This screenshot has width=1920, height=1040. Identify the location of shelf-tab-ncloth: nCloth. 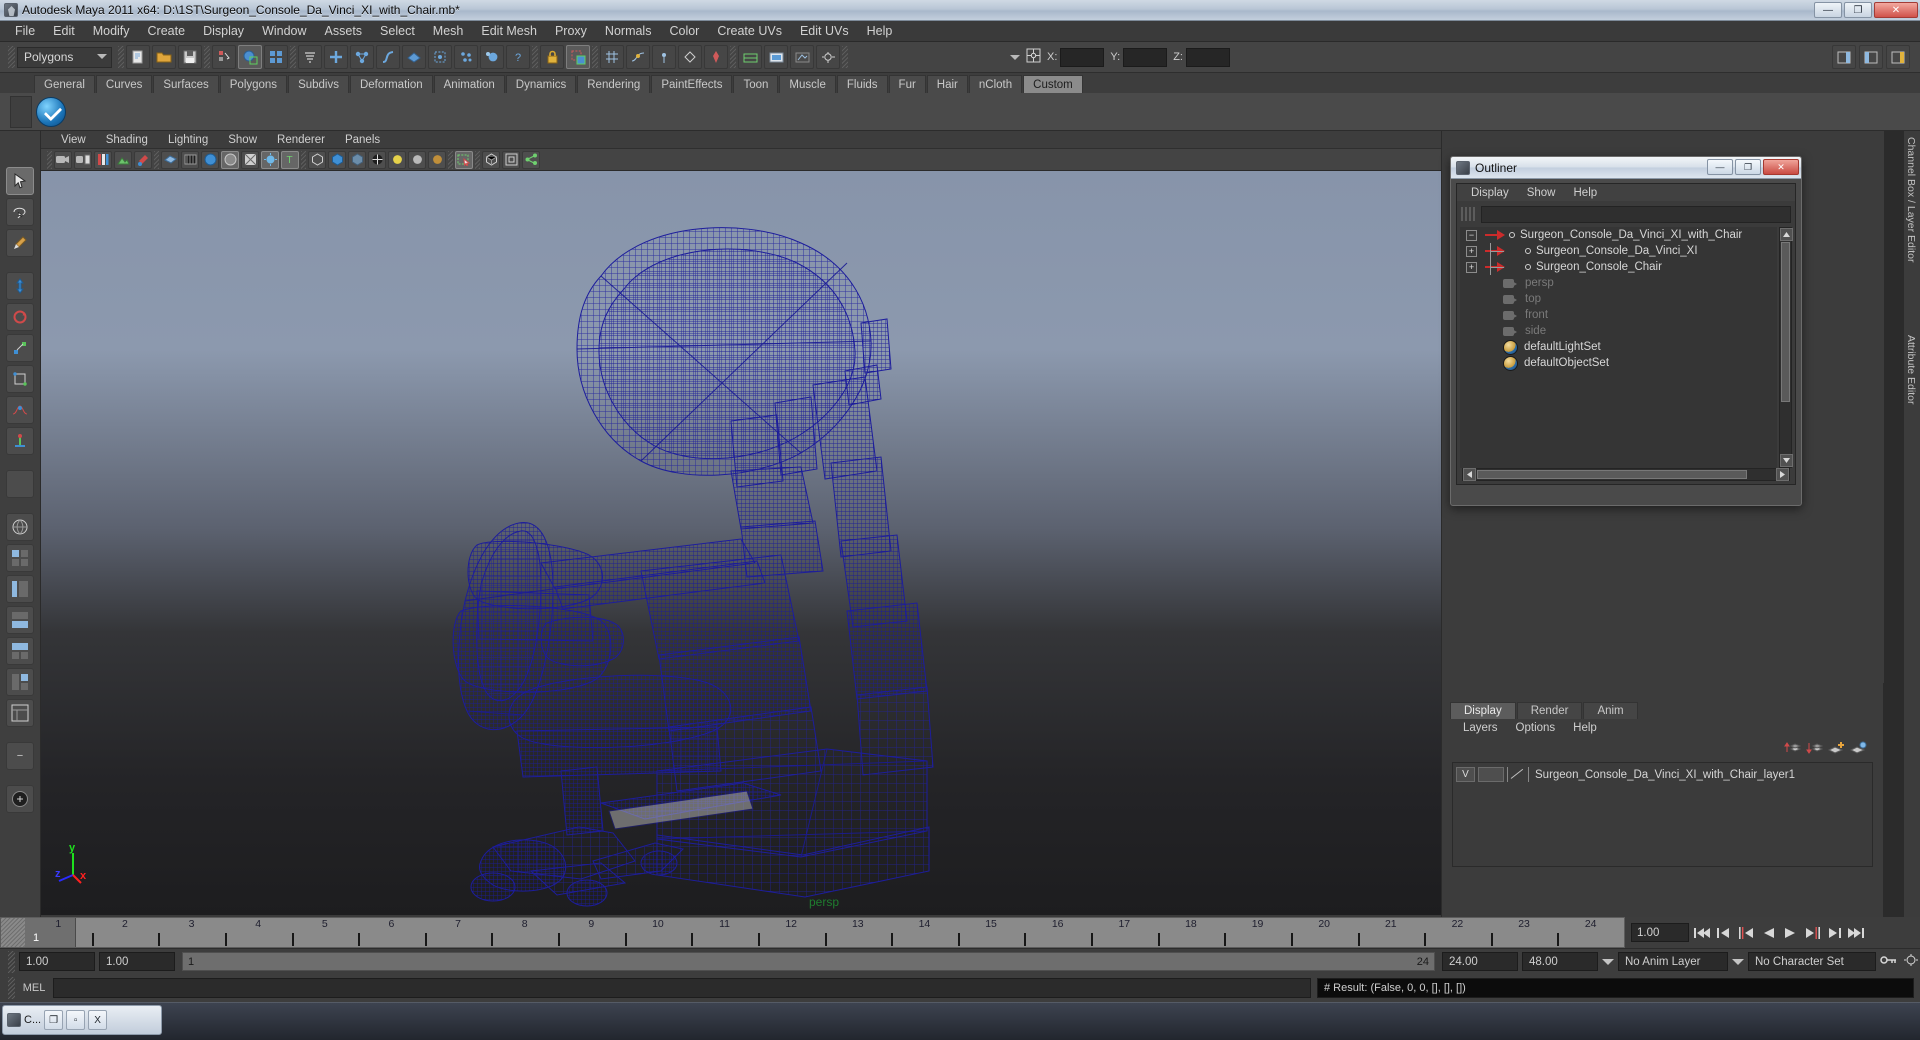
(995, 84).